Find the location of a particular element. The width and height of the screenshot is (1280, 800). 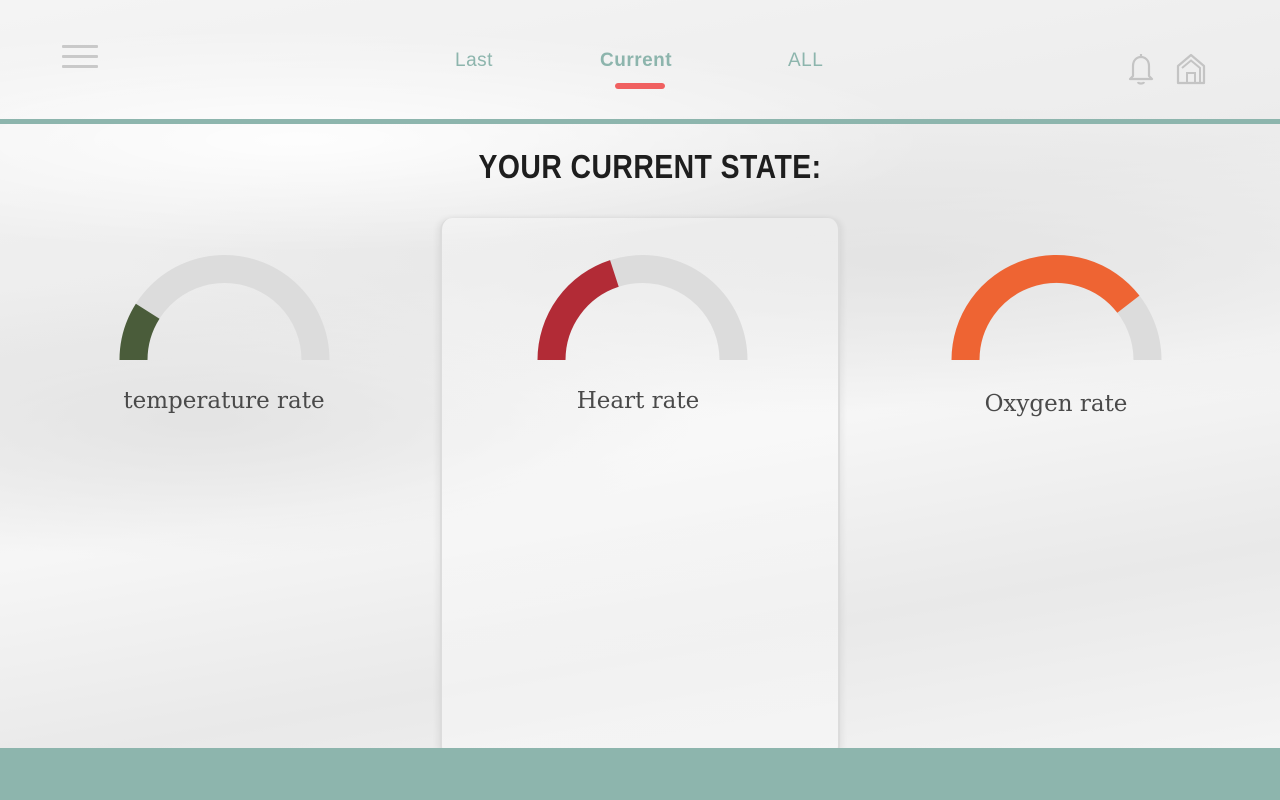

tab-all: ALL is located at coordinates (805, 61).